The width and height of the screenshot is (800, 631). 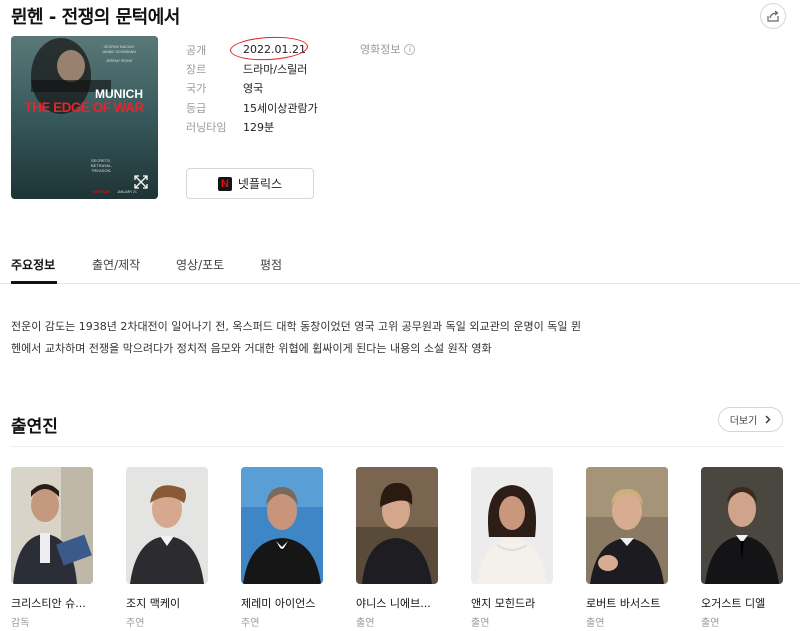 What do you see at coordinates (84, 107) in the screenshot?
I see `poster-title-line2: THE EDGE OF WAR` at bounding box center [84, 107].